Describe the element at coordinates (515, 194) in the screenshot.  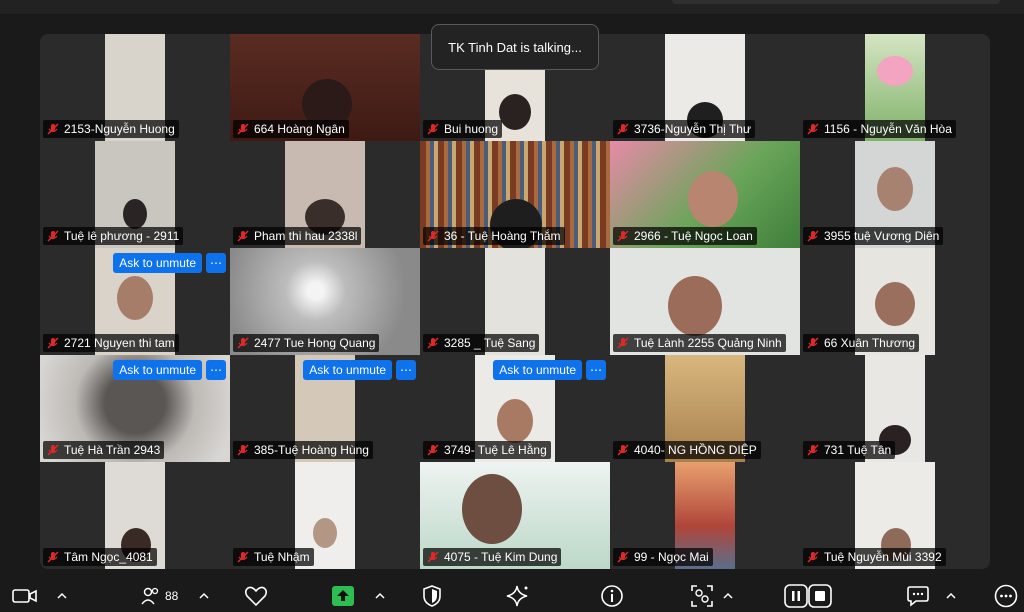
I see `participant-tile: 36 - Tuệ Hoàng Thắm` at that location.